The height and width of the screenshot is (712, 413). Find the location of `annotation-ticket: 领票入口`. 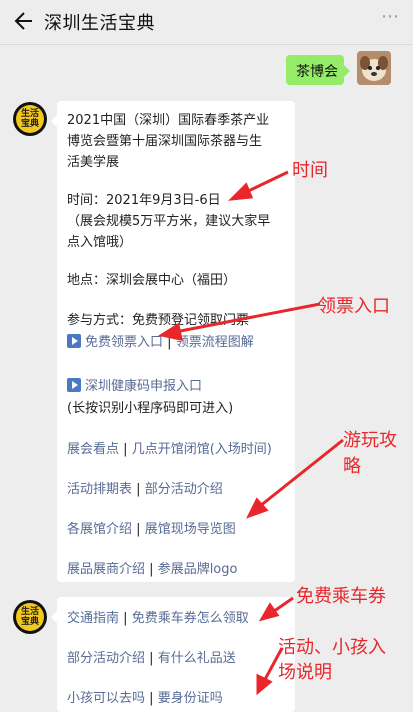

annotation-ticket: 领票入口 is located at coordinates (354, 306).